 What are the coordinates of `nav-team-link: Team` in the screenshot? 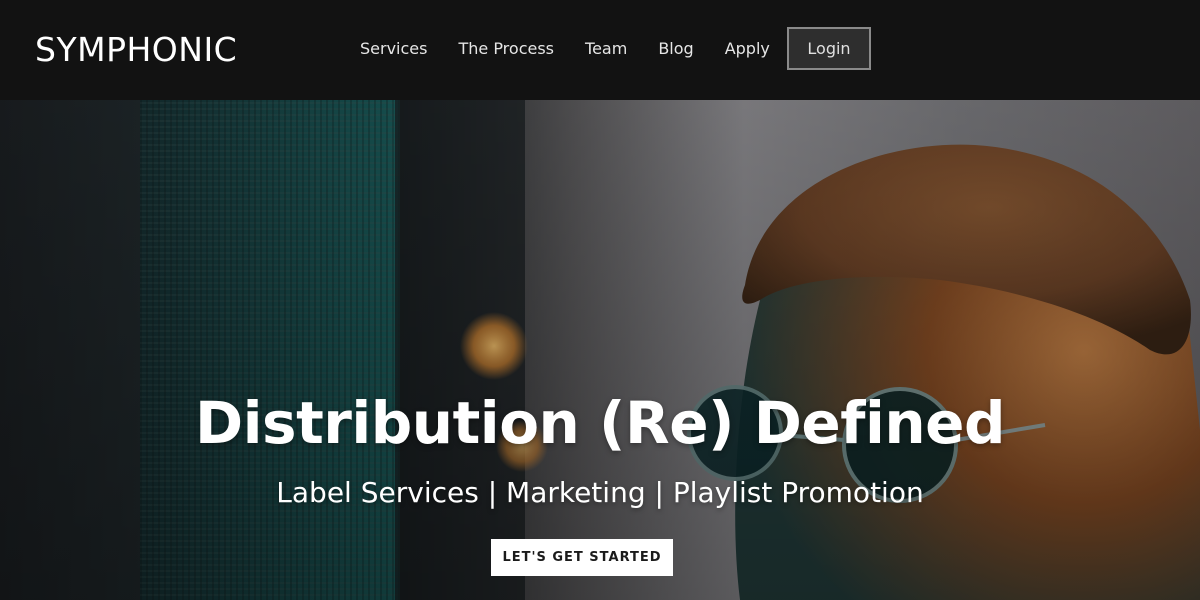 It's located at (606, 49).